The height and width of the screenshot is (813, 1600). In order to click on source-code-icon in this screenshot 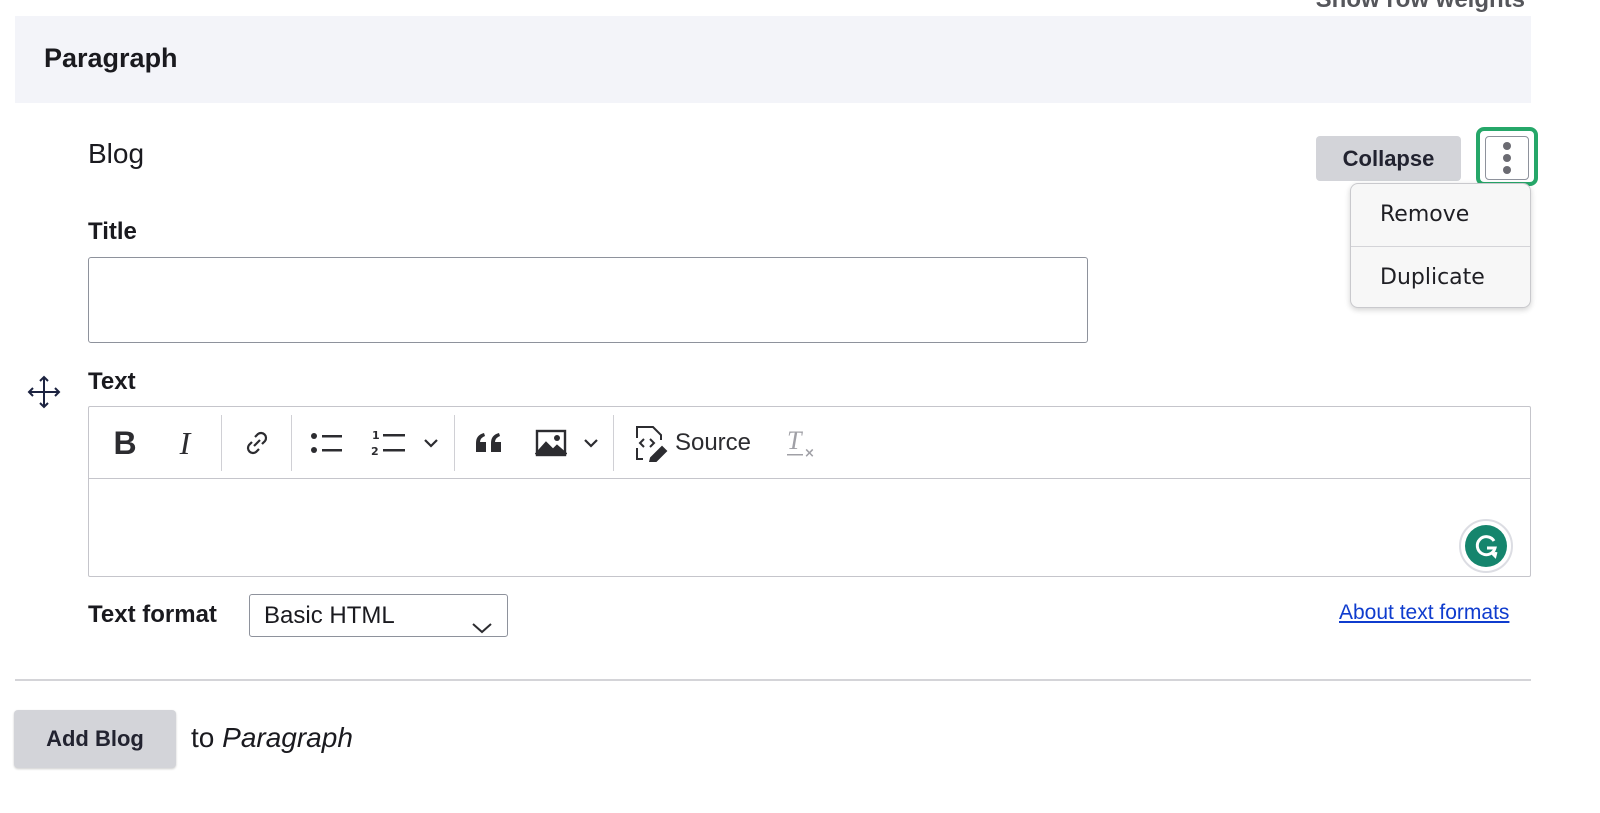, I will do `click(651, 444)`.